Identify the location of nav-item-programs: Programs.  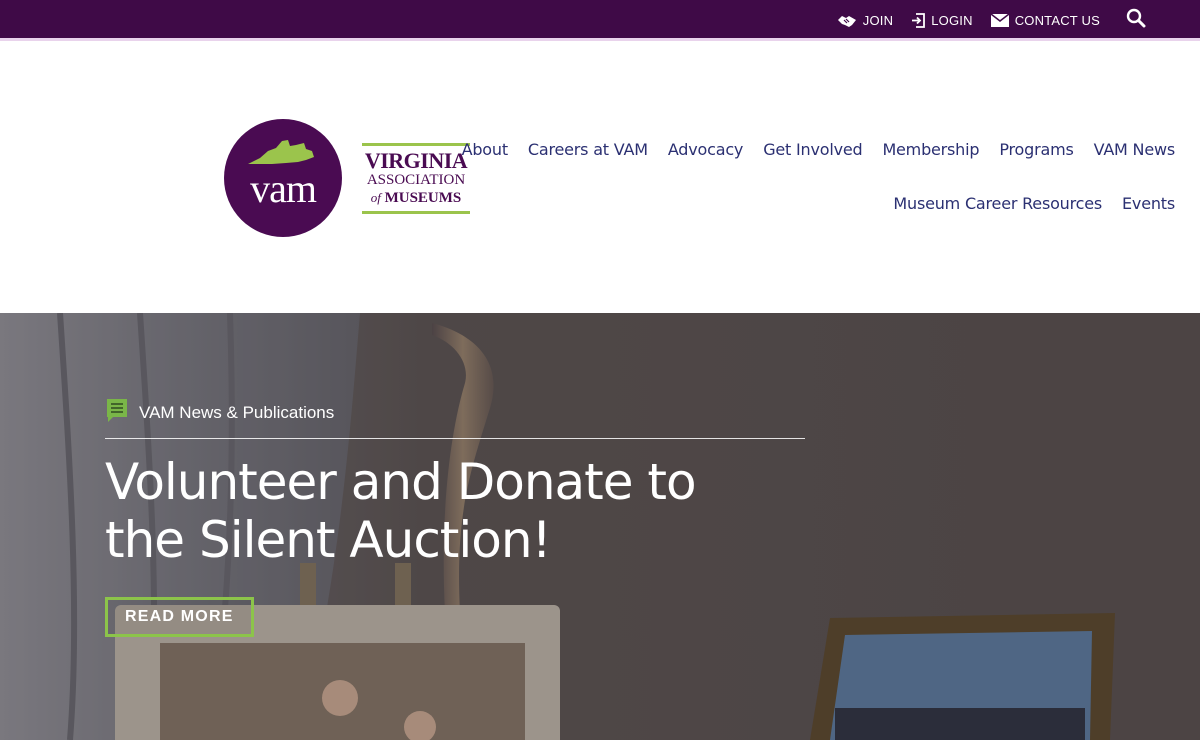
(1036, 167).